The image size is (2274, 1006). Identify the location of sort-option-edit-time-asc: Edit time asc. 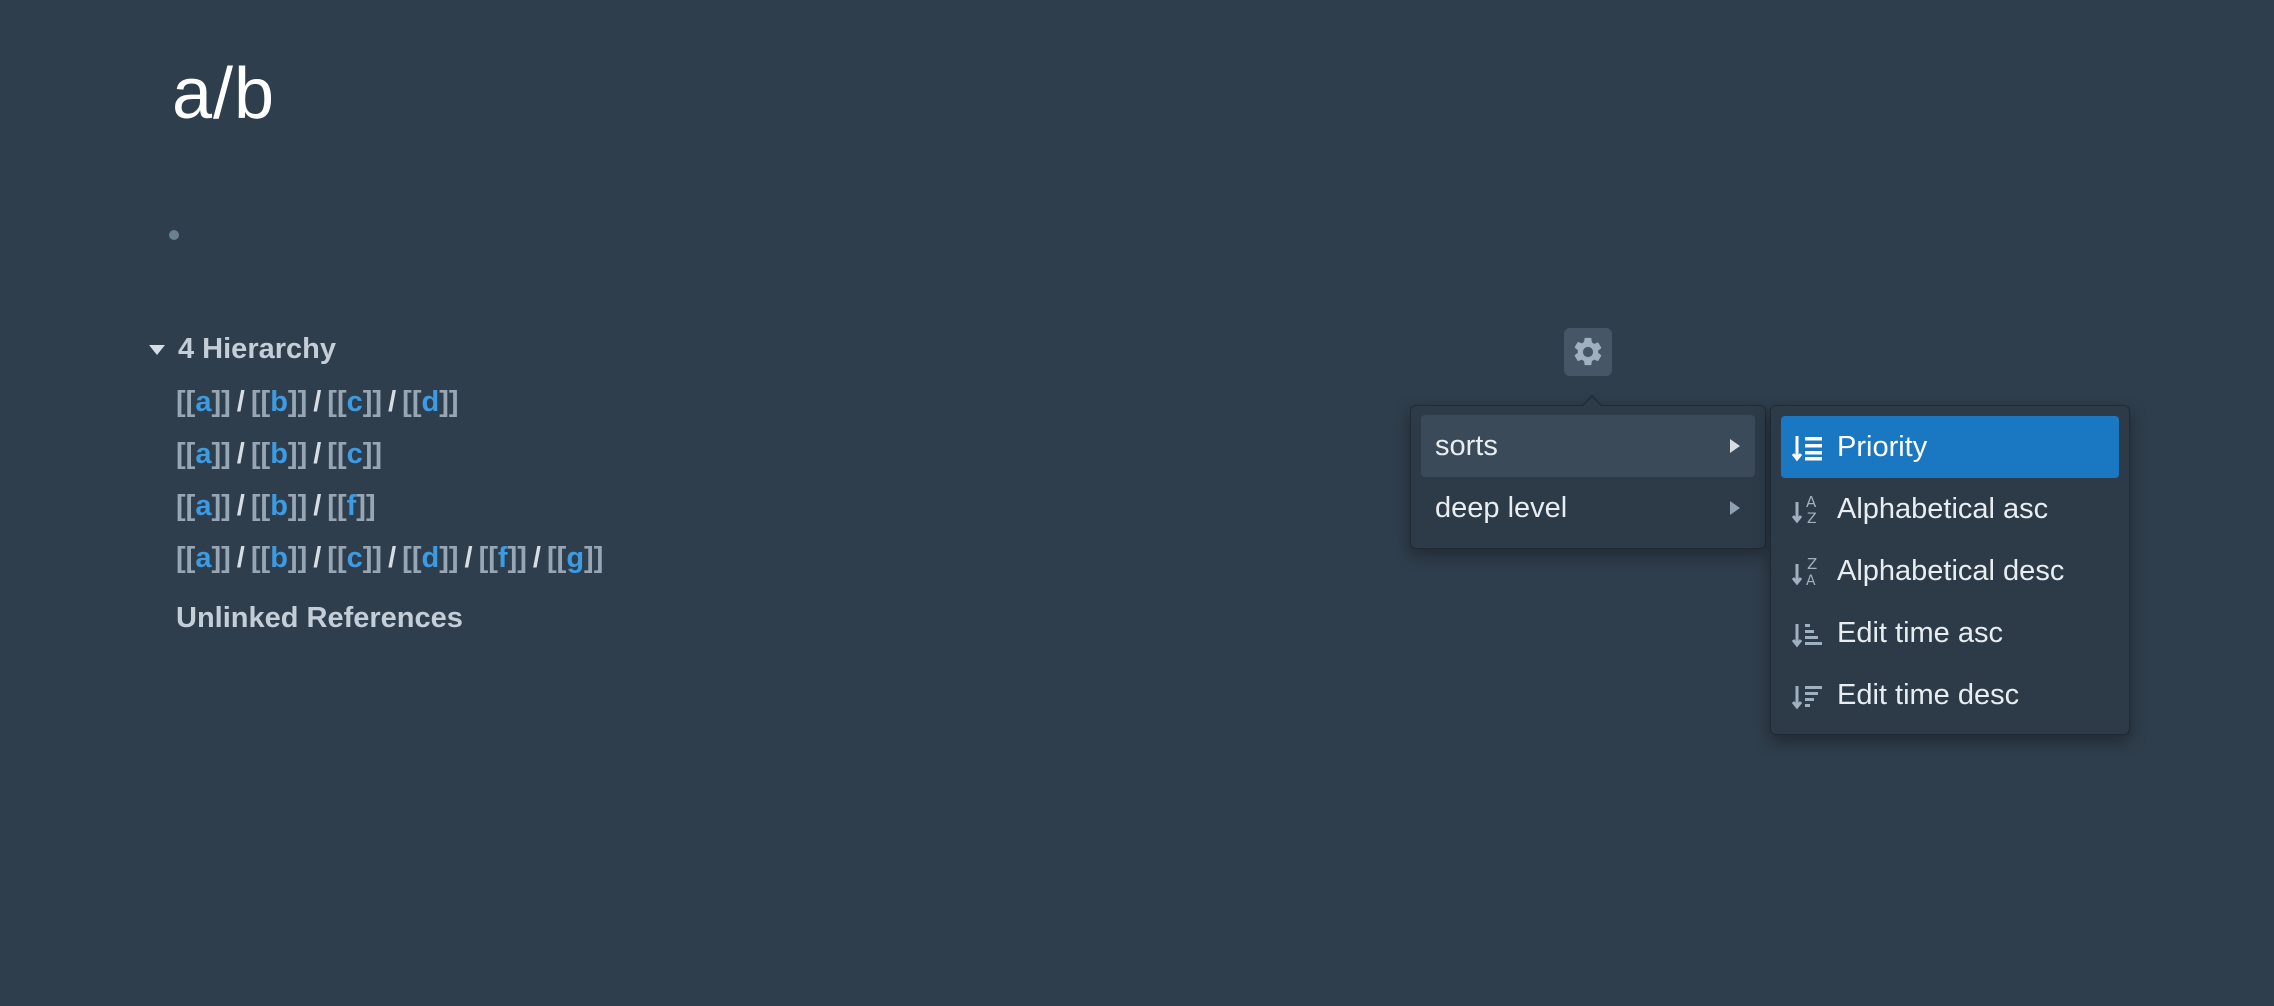
(1950, 633).